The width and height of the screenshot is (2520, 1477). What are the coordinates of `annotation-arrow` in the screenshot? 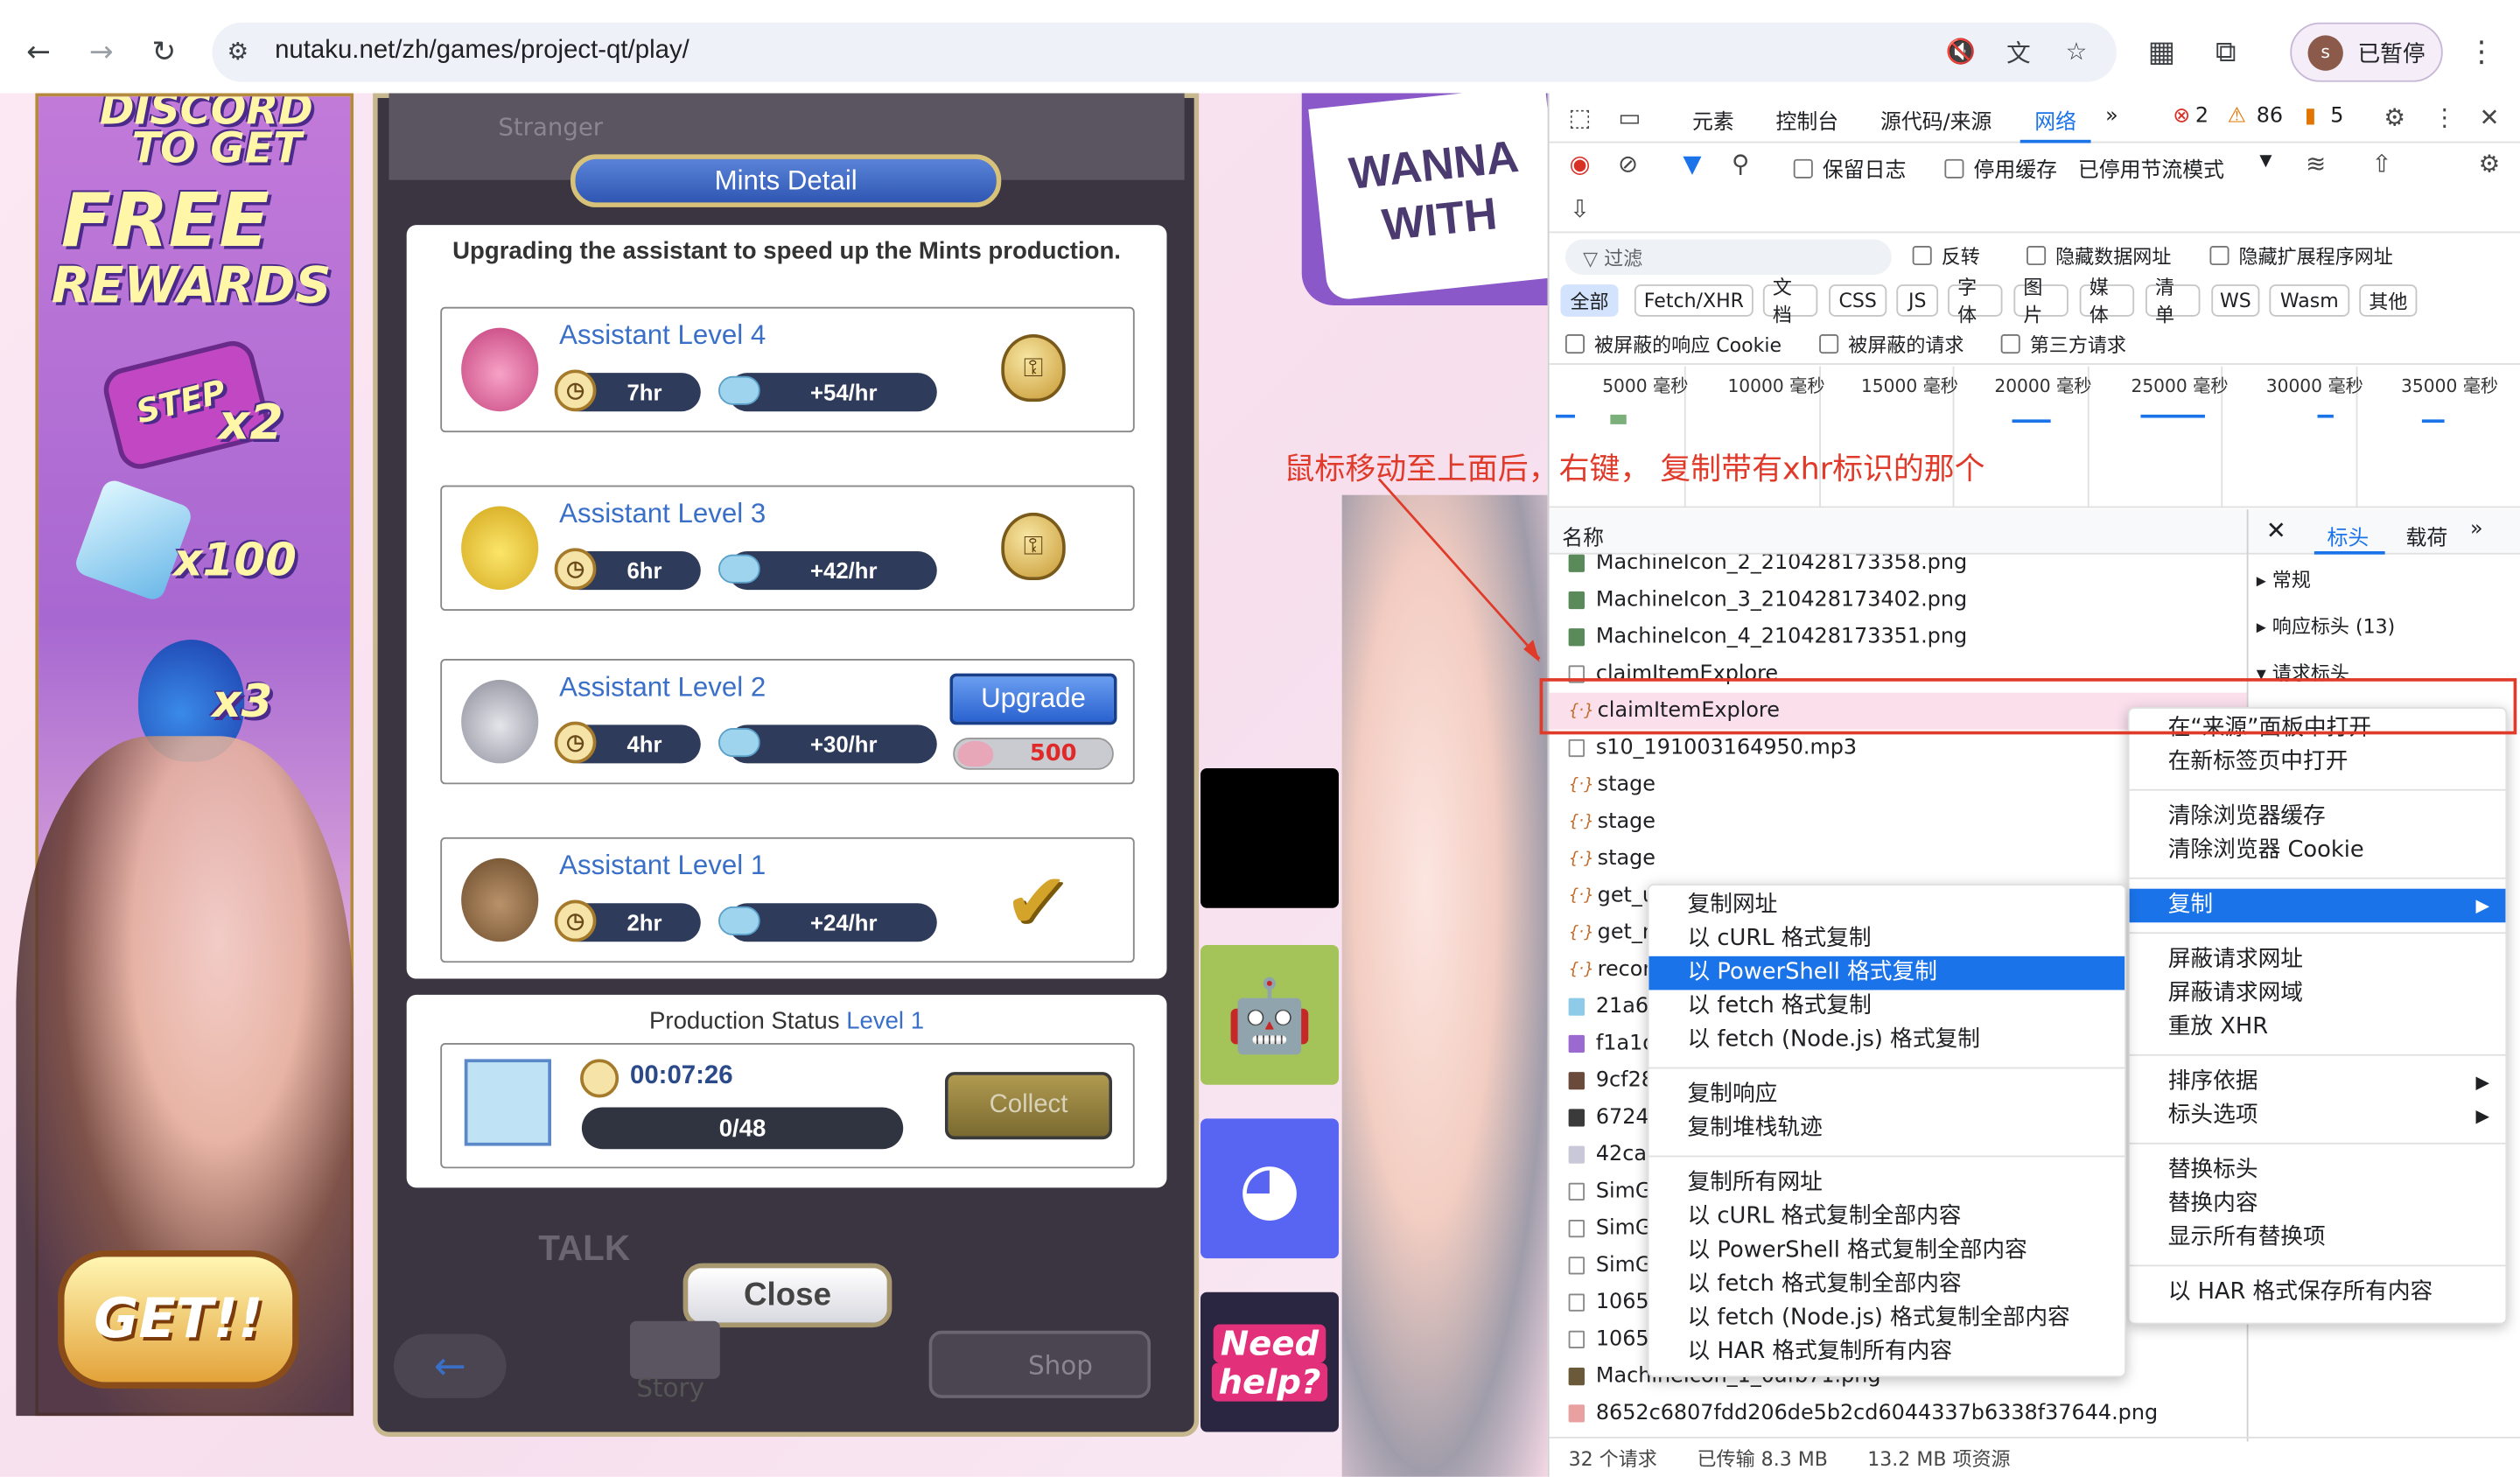 It's located at (1459, 570).